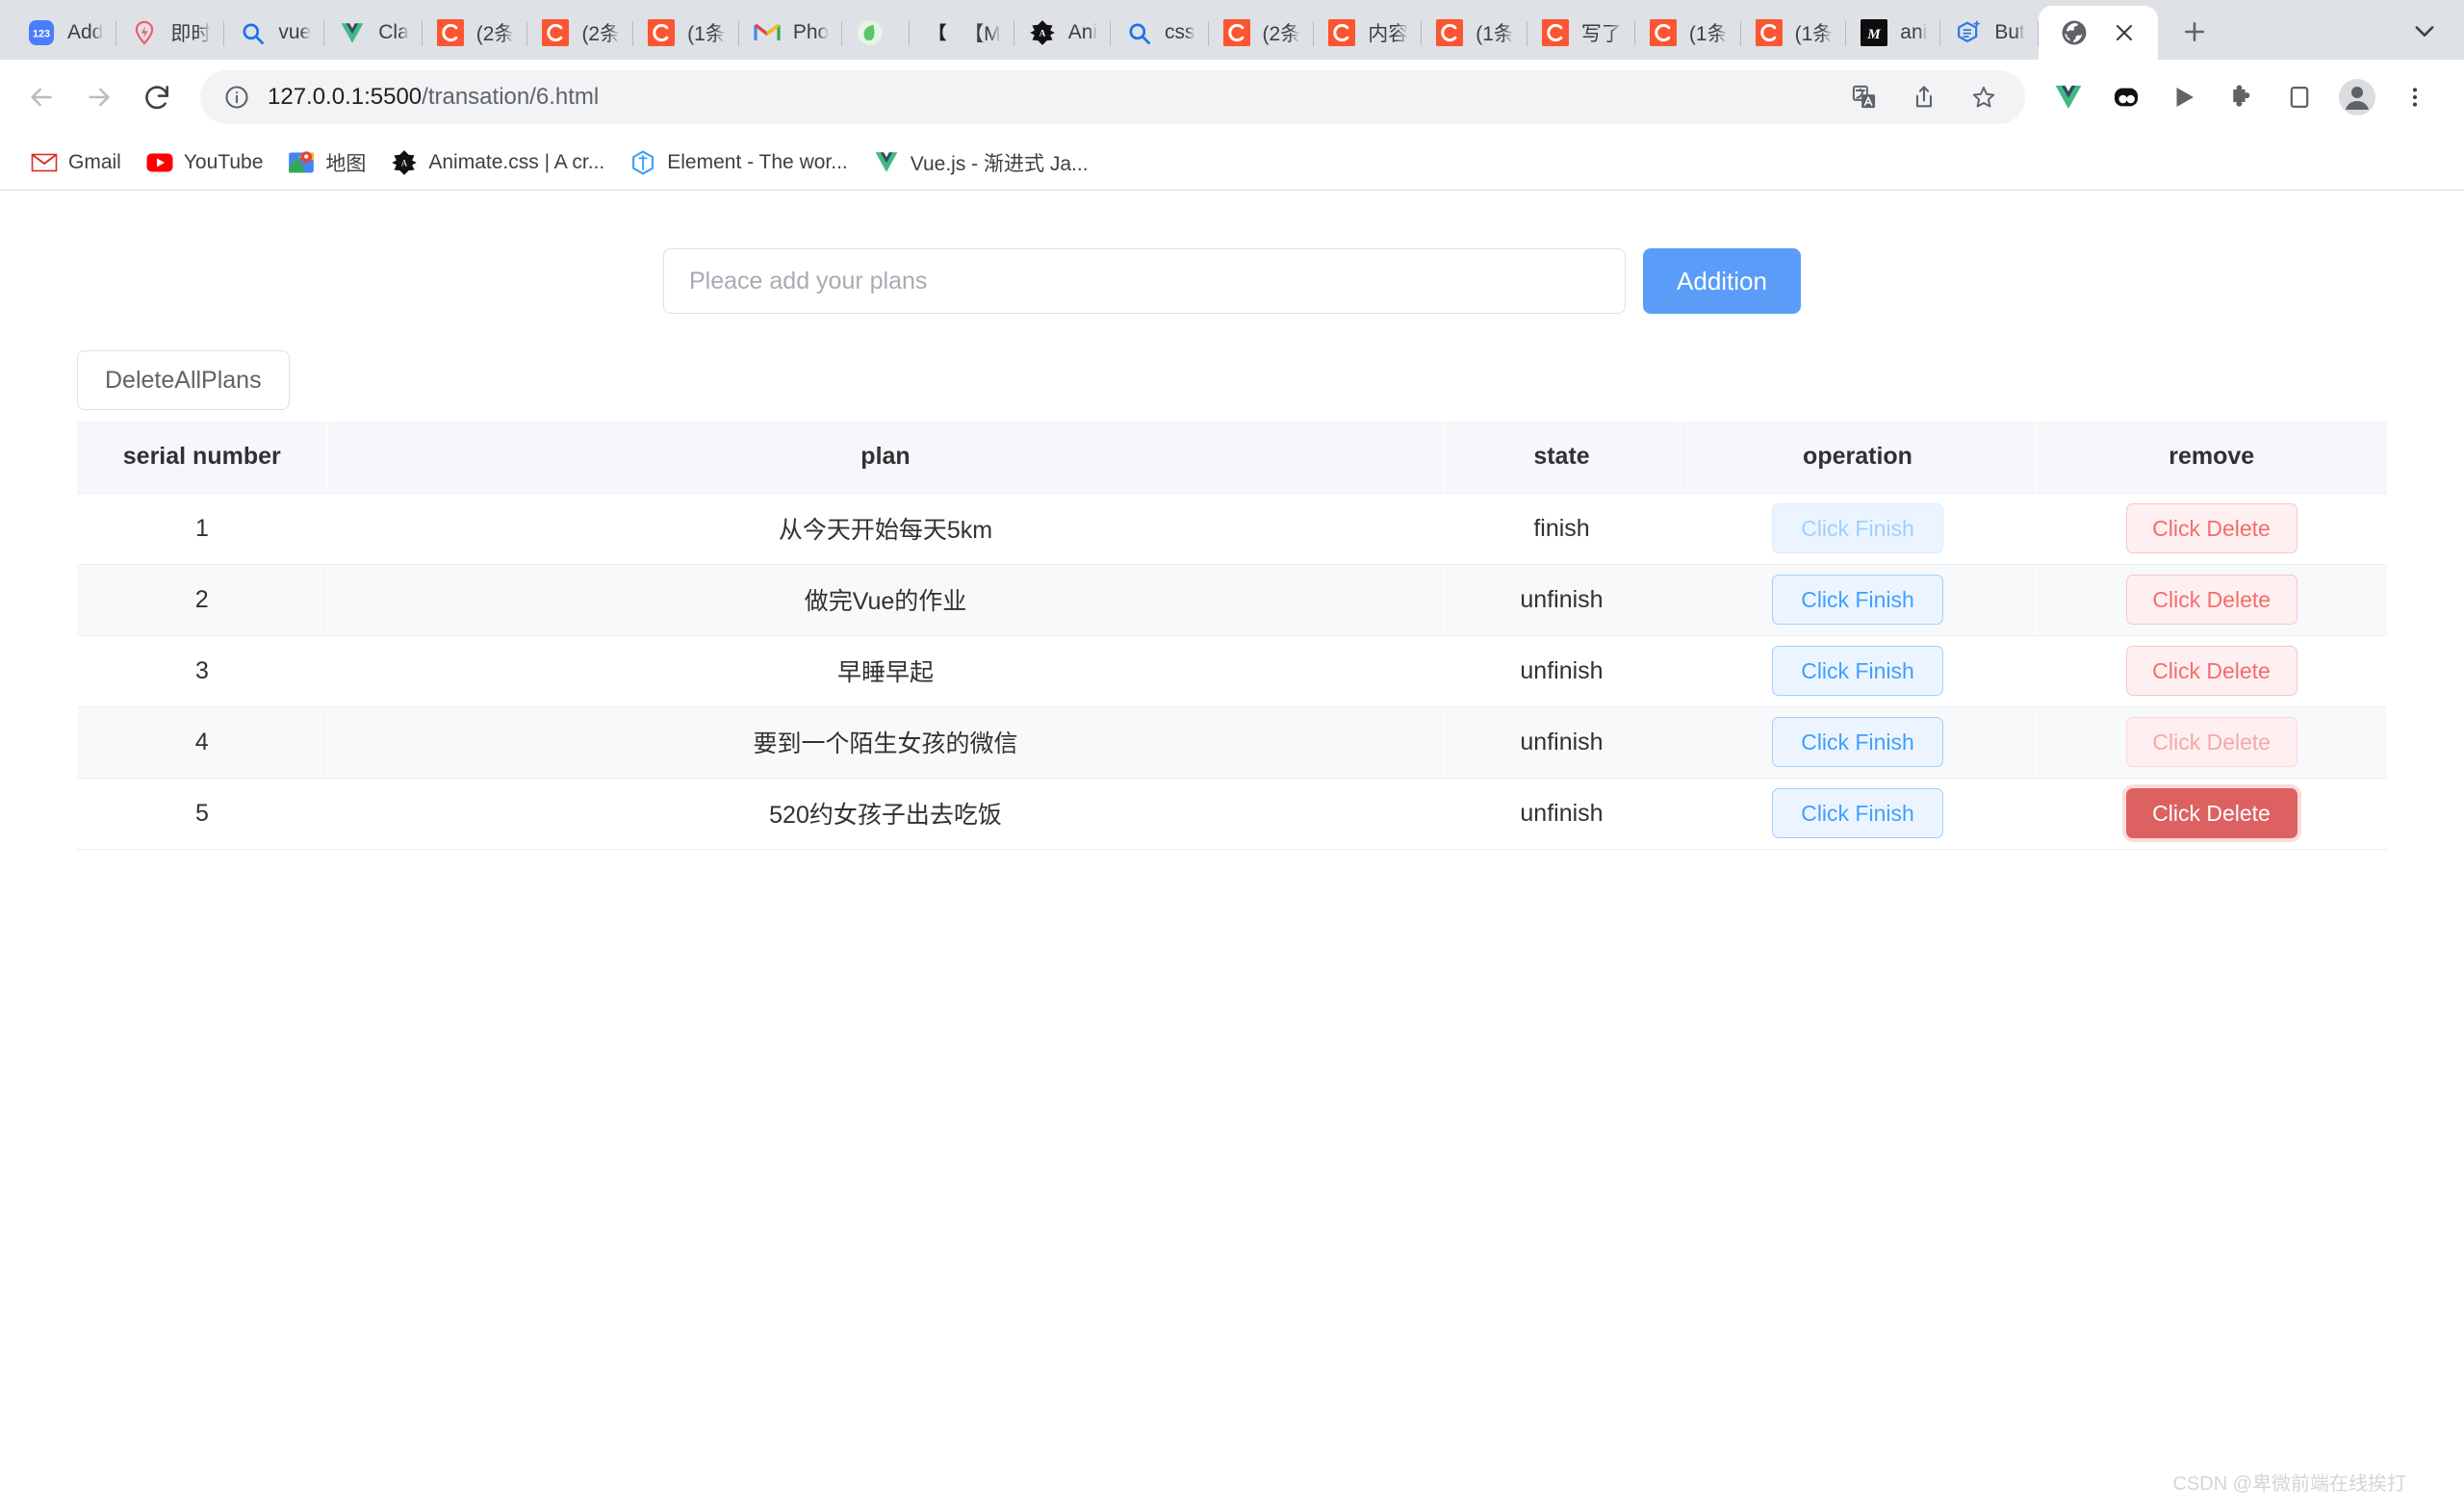  What do you see at coordinates (937, 32) in the screenshot?
I see `bracket-icon: 【` at bounding box center [937, 32].